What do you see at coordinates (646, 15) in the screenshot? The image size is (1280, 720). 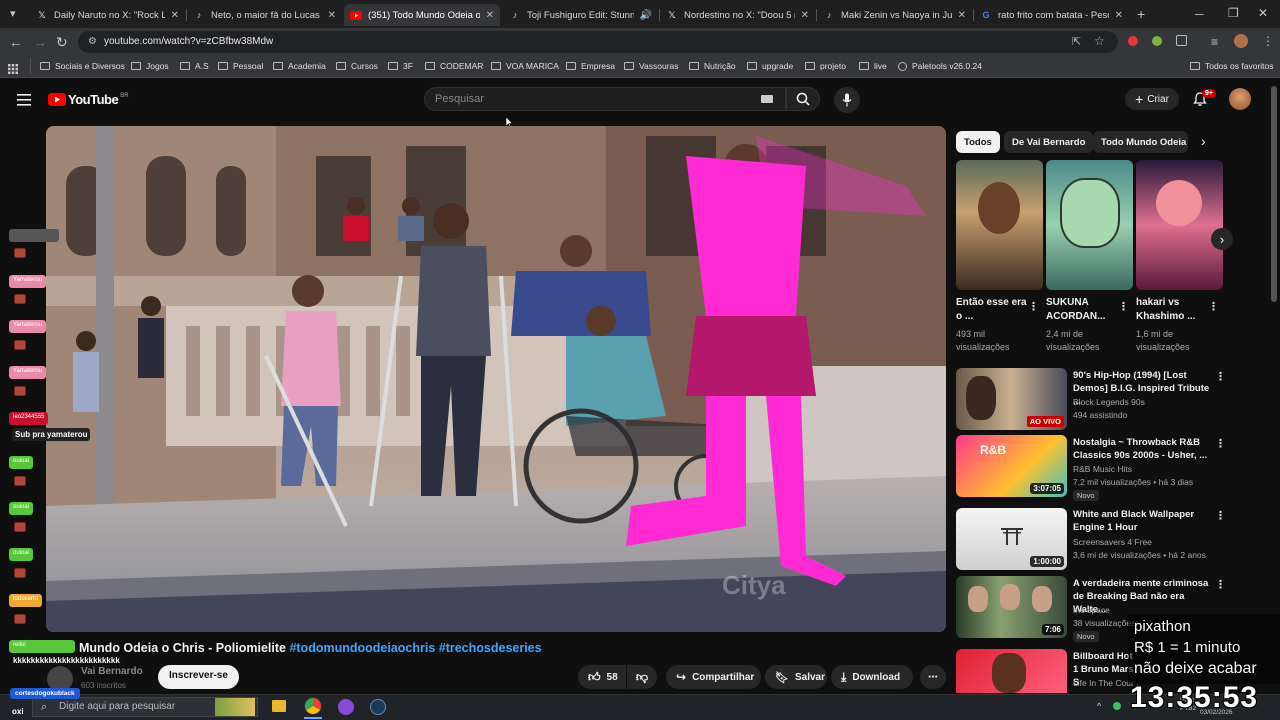 I see `speaker-icon: 🔊` at bounding box center [646, 15].